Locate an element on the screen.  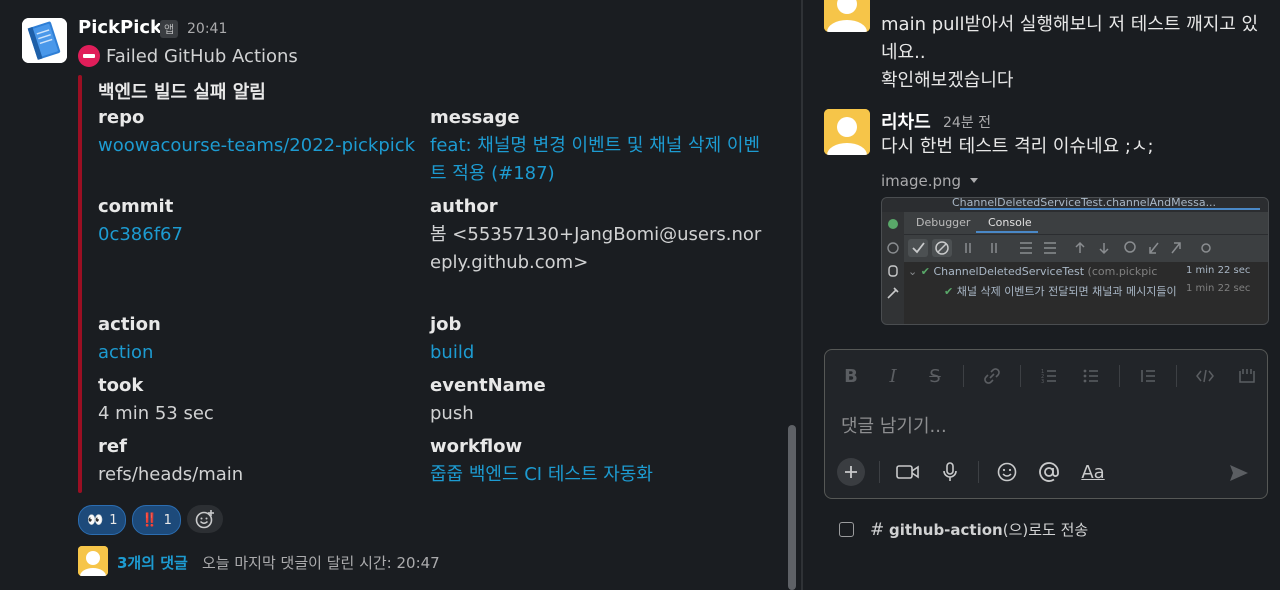
test-method-time: 1 min 22 sec is located at coordinates (1218, 288).